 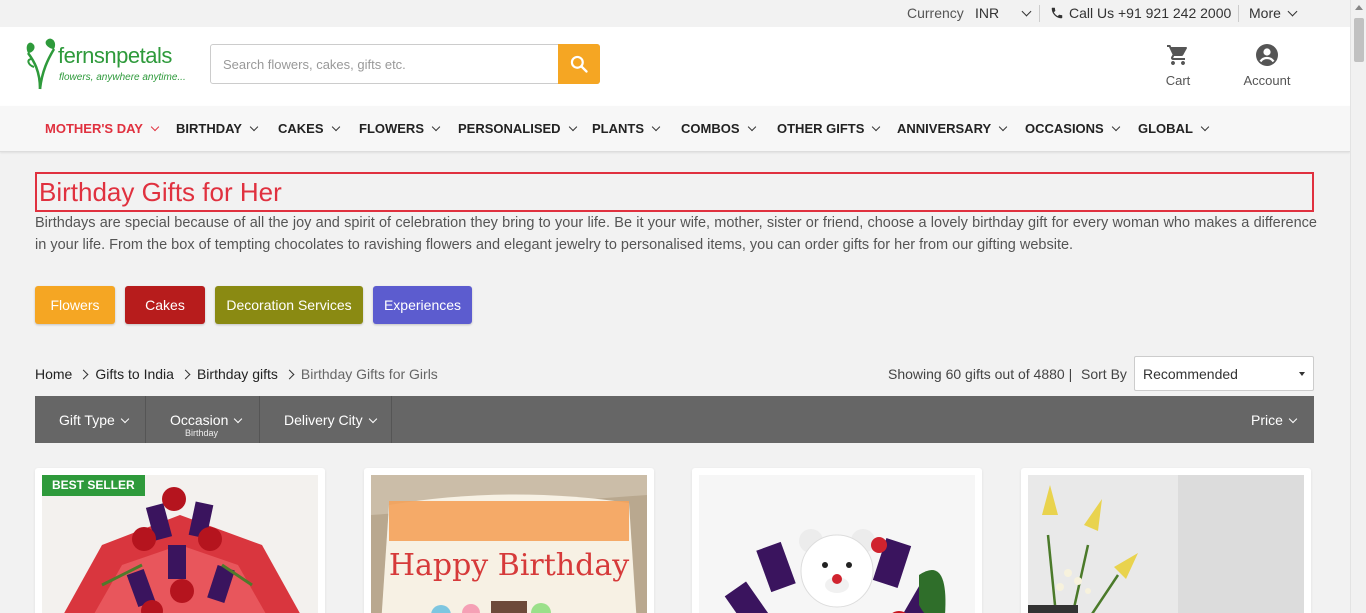 I want to click on nav-label: PLANTS, so click(x=618, y=128).